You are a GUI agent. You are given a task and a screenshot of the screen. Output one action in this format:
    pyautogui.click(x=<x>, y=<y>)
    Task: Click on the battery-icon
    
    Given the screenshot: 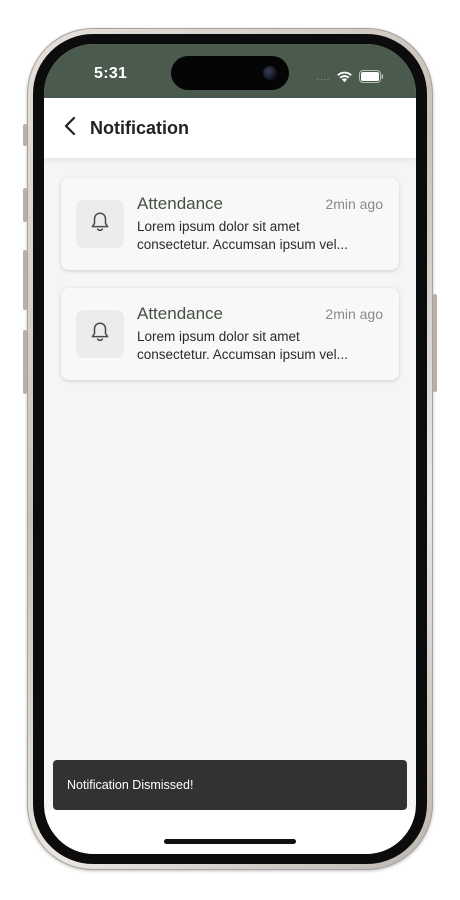 What is the action you would take?
    pyautogui.click(x=371, y=77)
    